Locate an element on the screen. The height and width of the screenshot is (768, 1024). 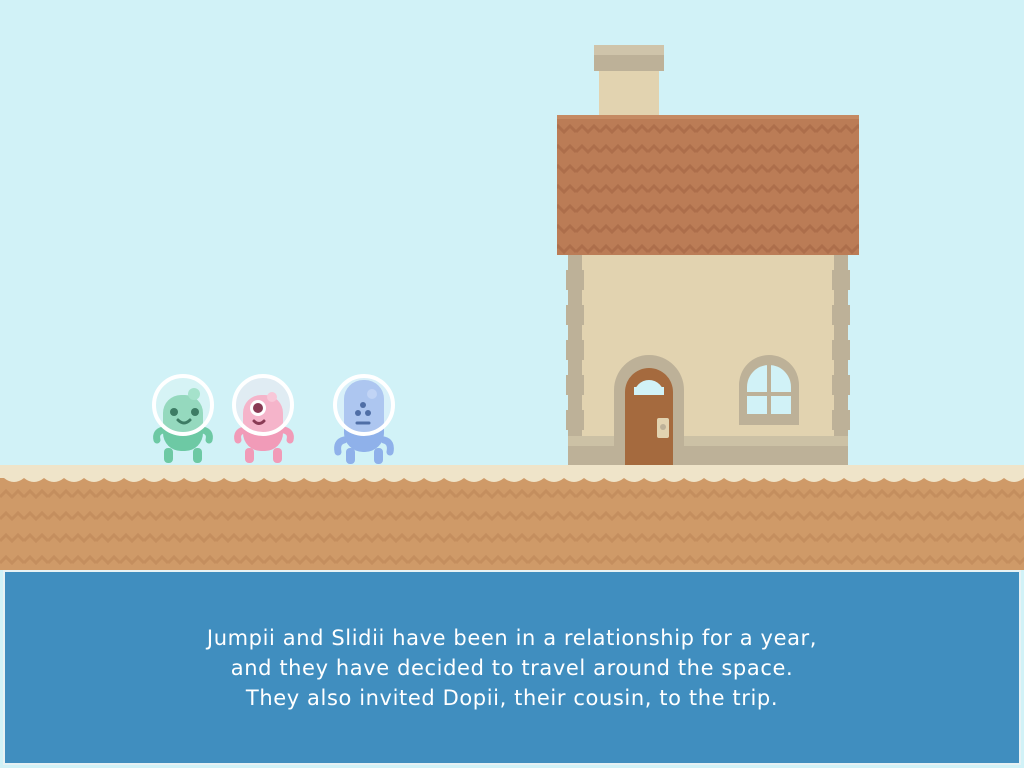
window is located at coordinates (769, 390).